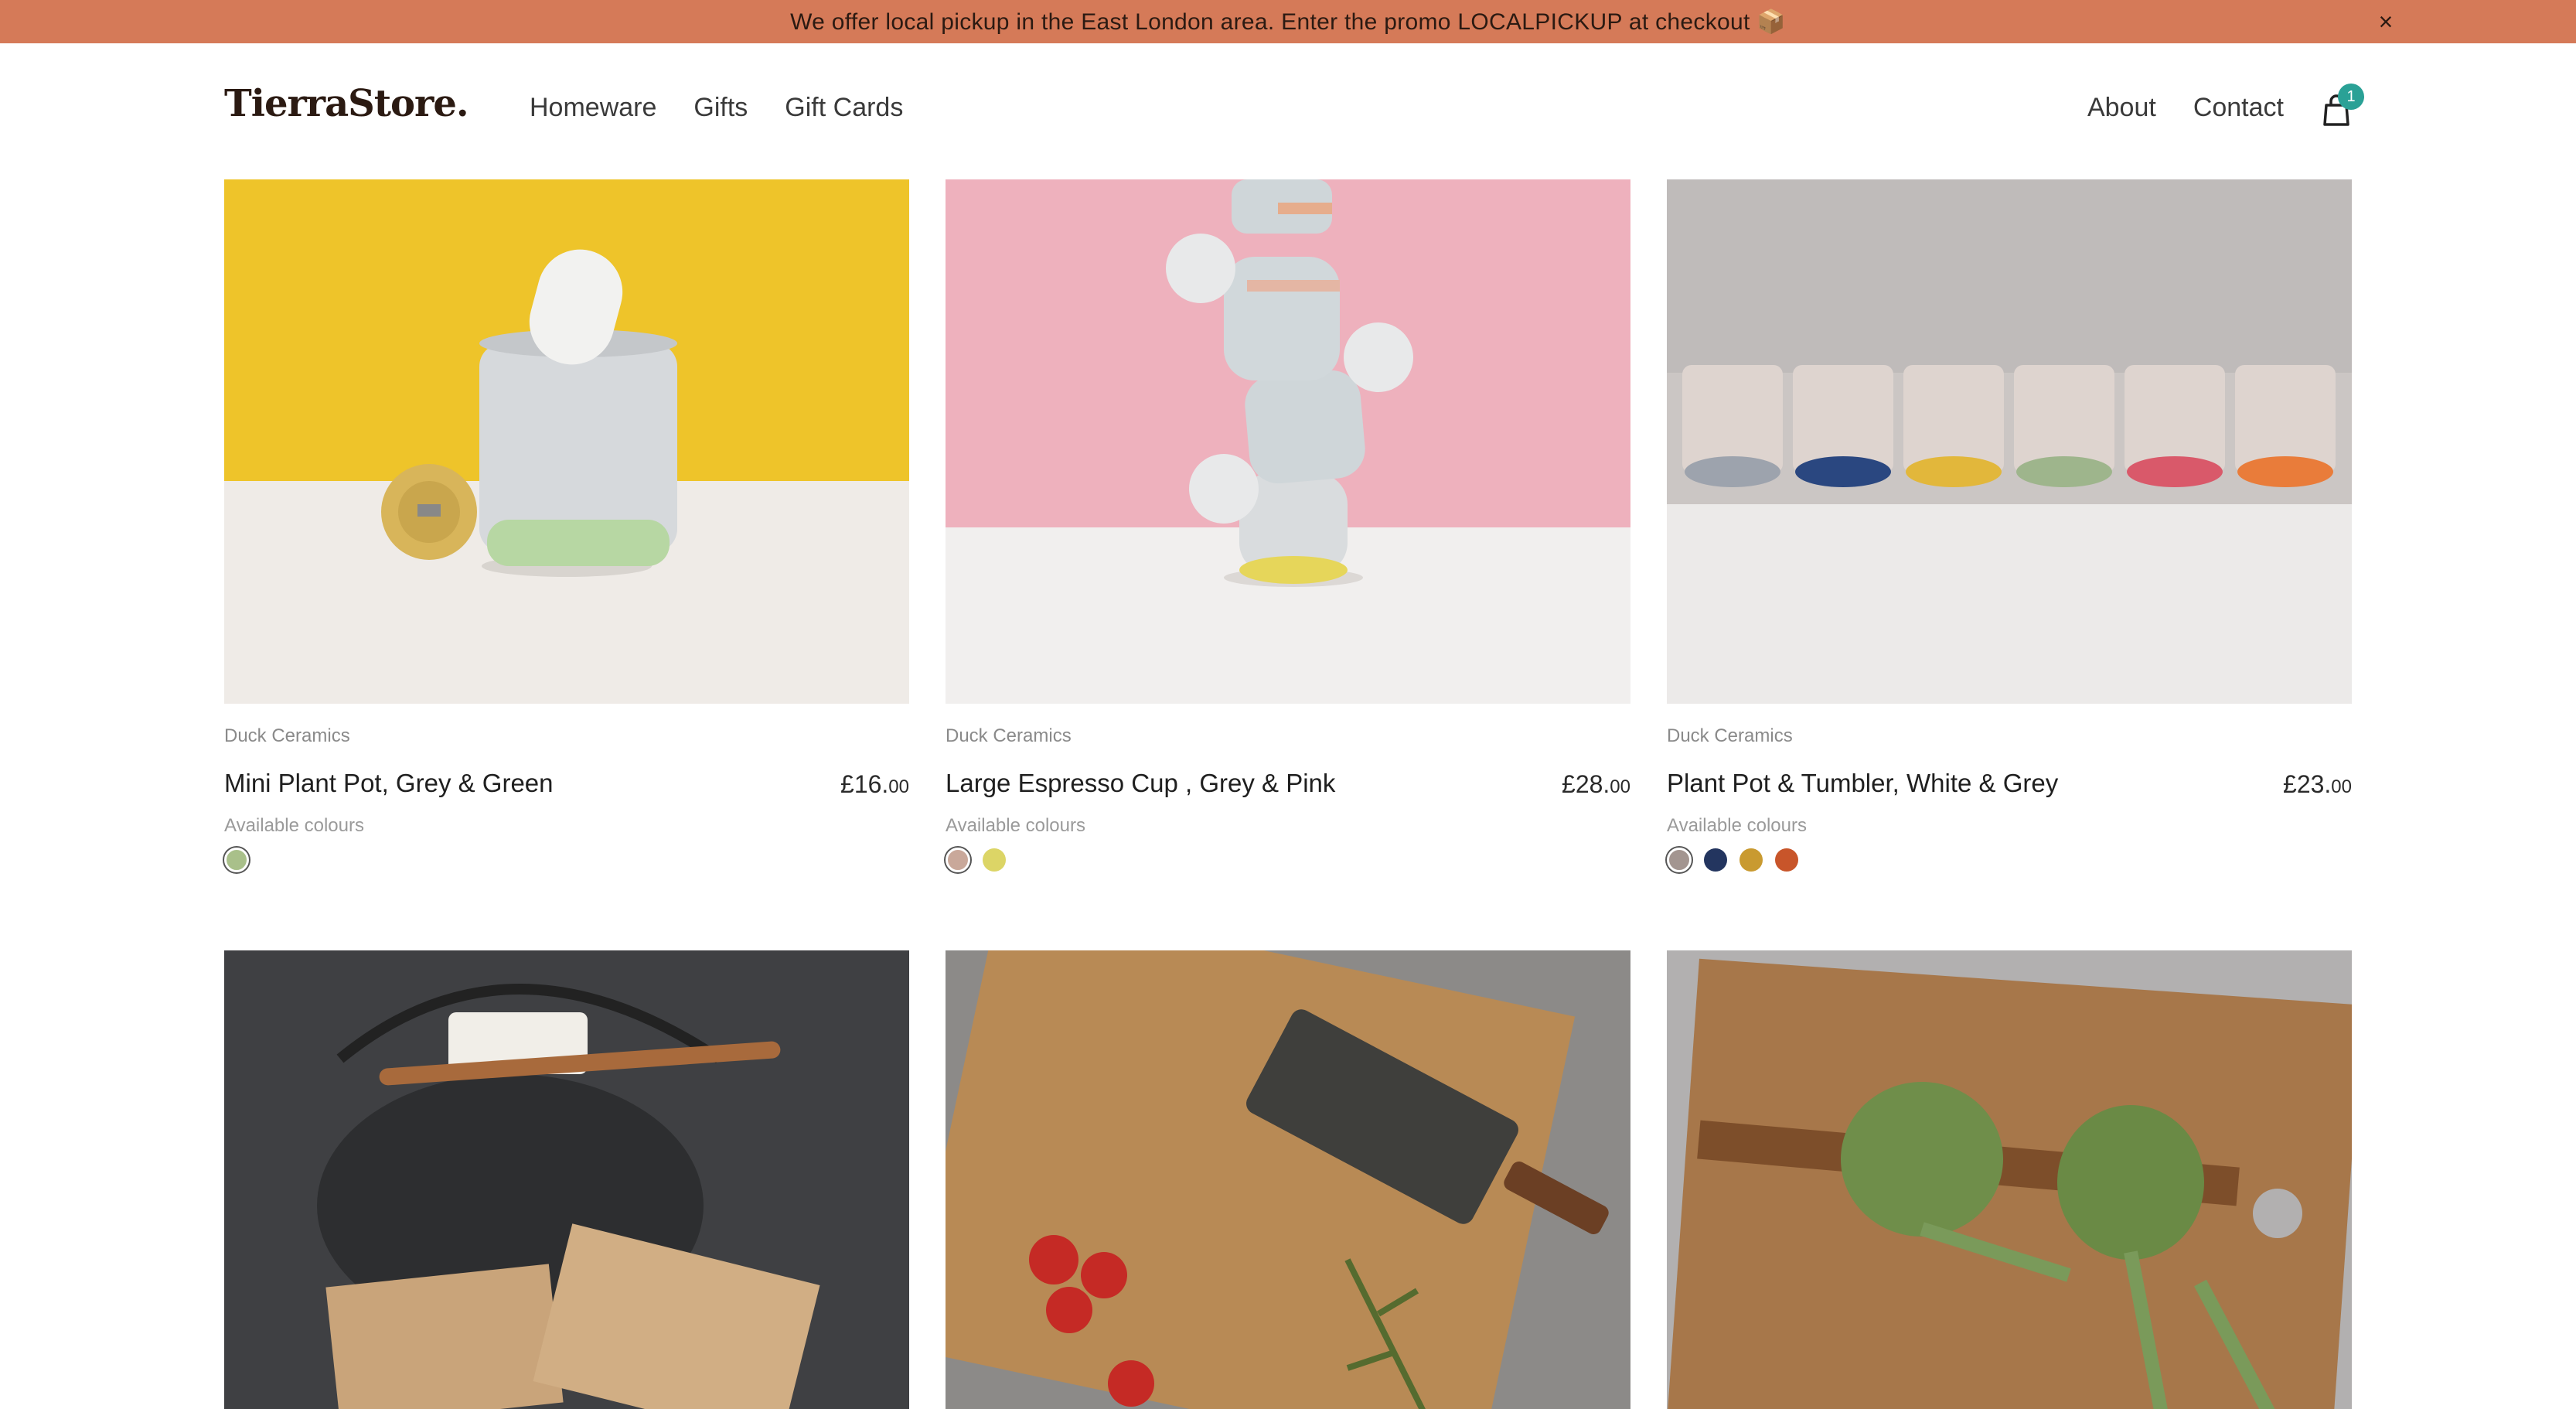 The height and width of the screenshot is (1409, 2576). What do you see at coordinates (2121, 108) in the screenshot?
I see `nav-about: About` at bounding box center [2121, 108].